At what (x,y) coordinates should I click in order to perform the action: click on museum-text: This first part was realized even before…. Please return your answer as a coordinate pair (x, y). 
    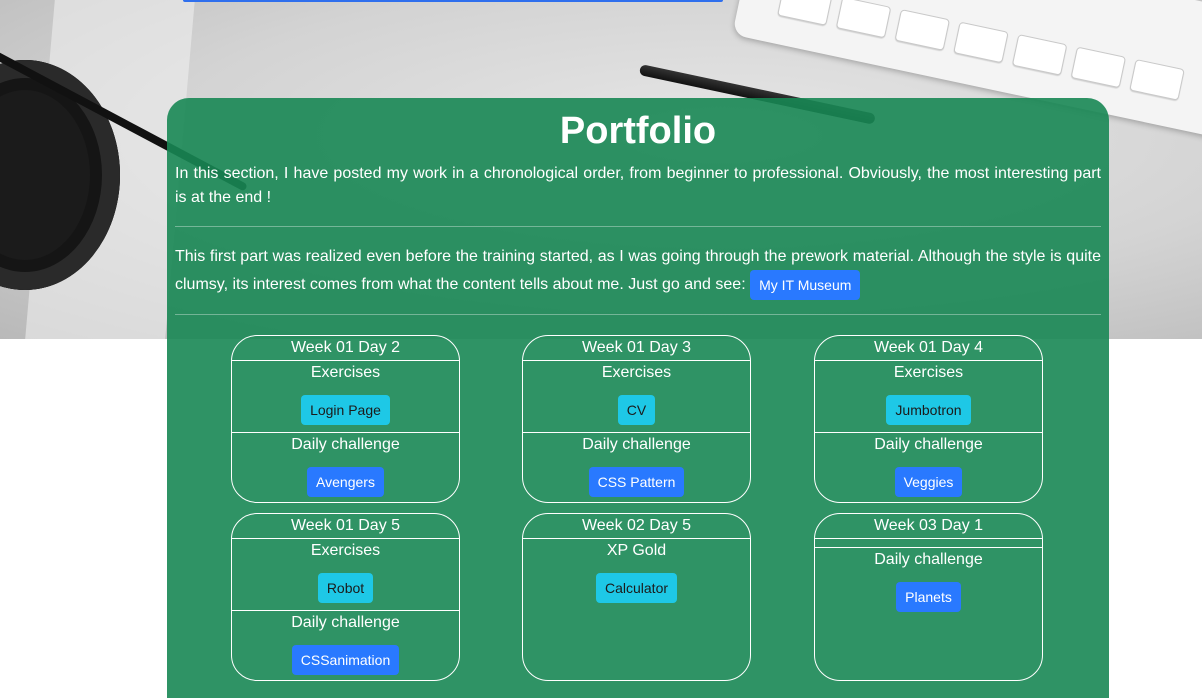
    Looking at the image, I should click on (638, 271).